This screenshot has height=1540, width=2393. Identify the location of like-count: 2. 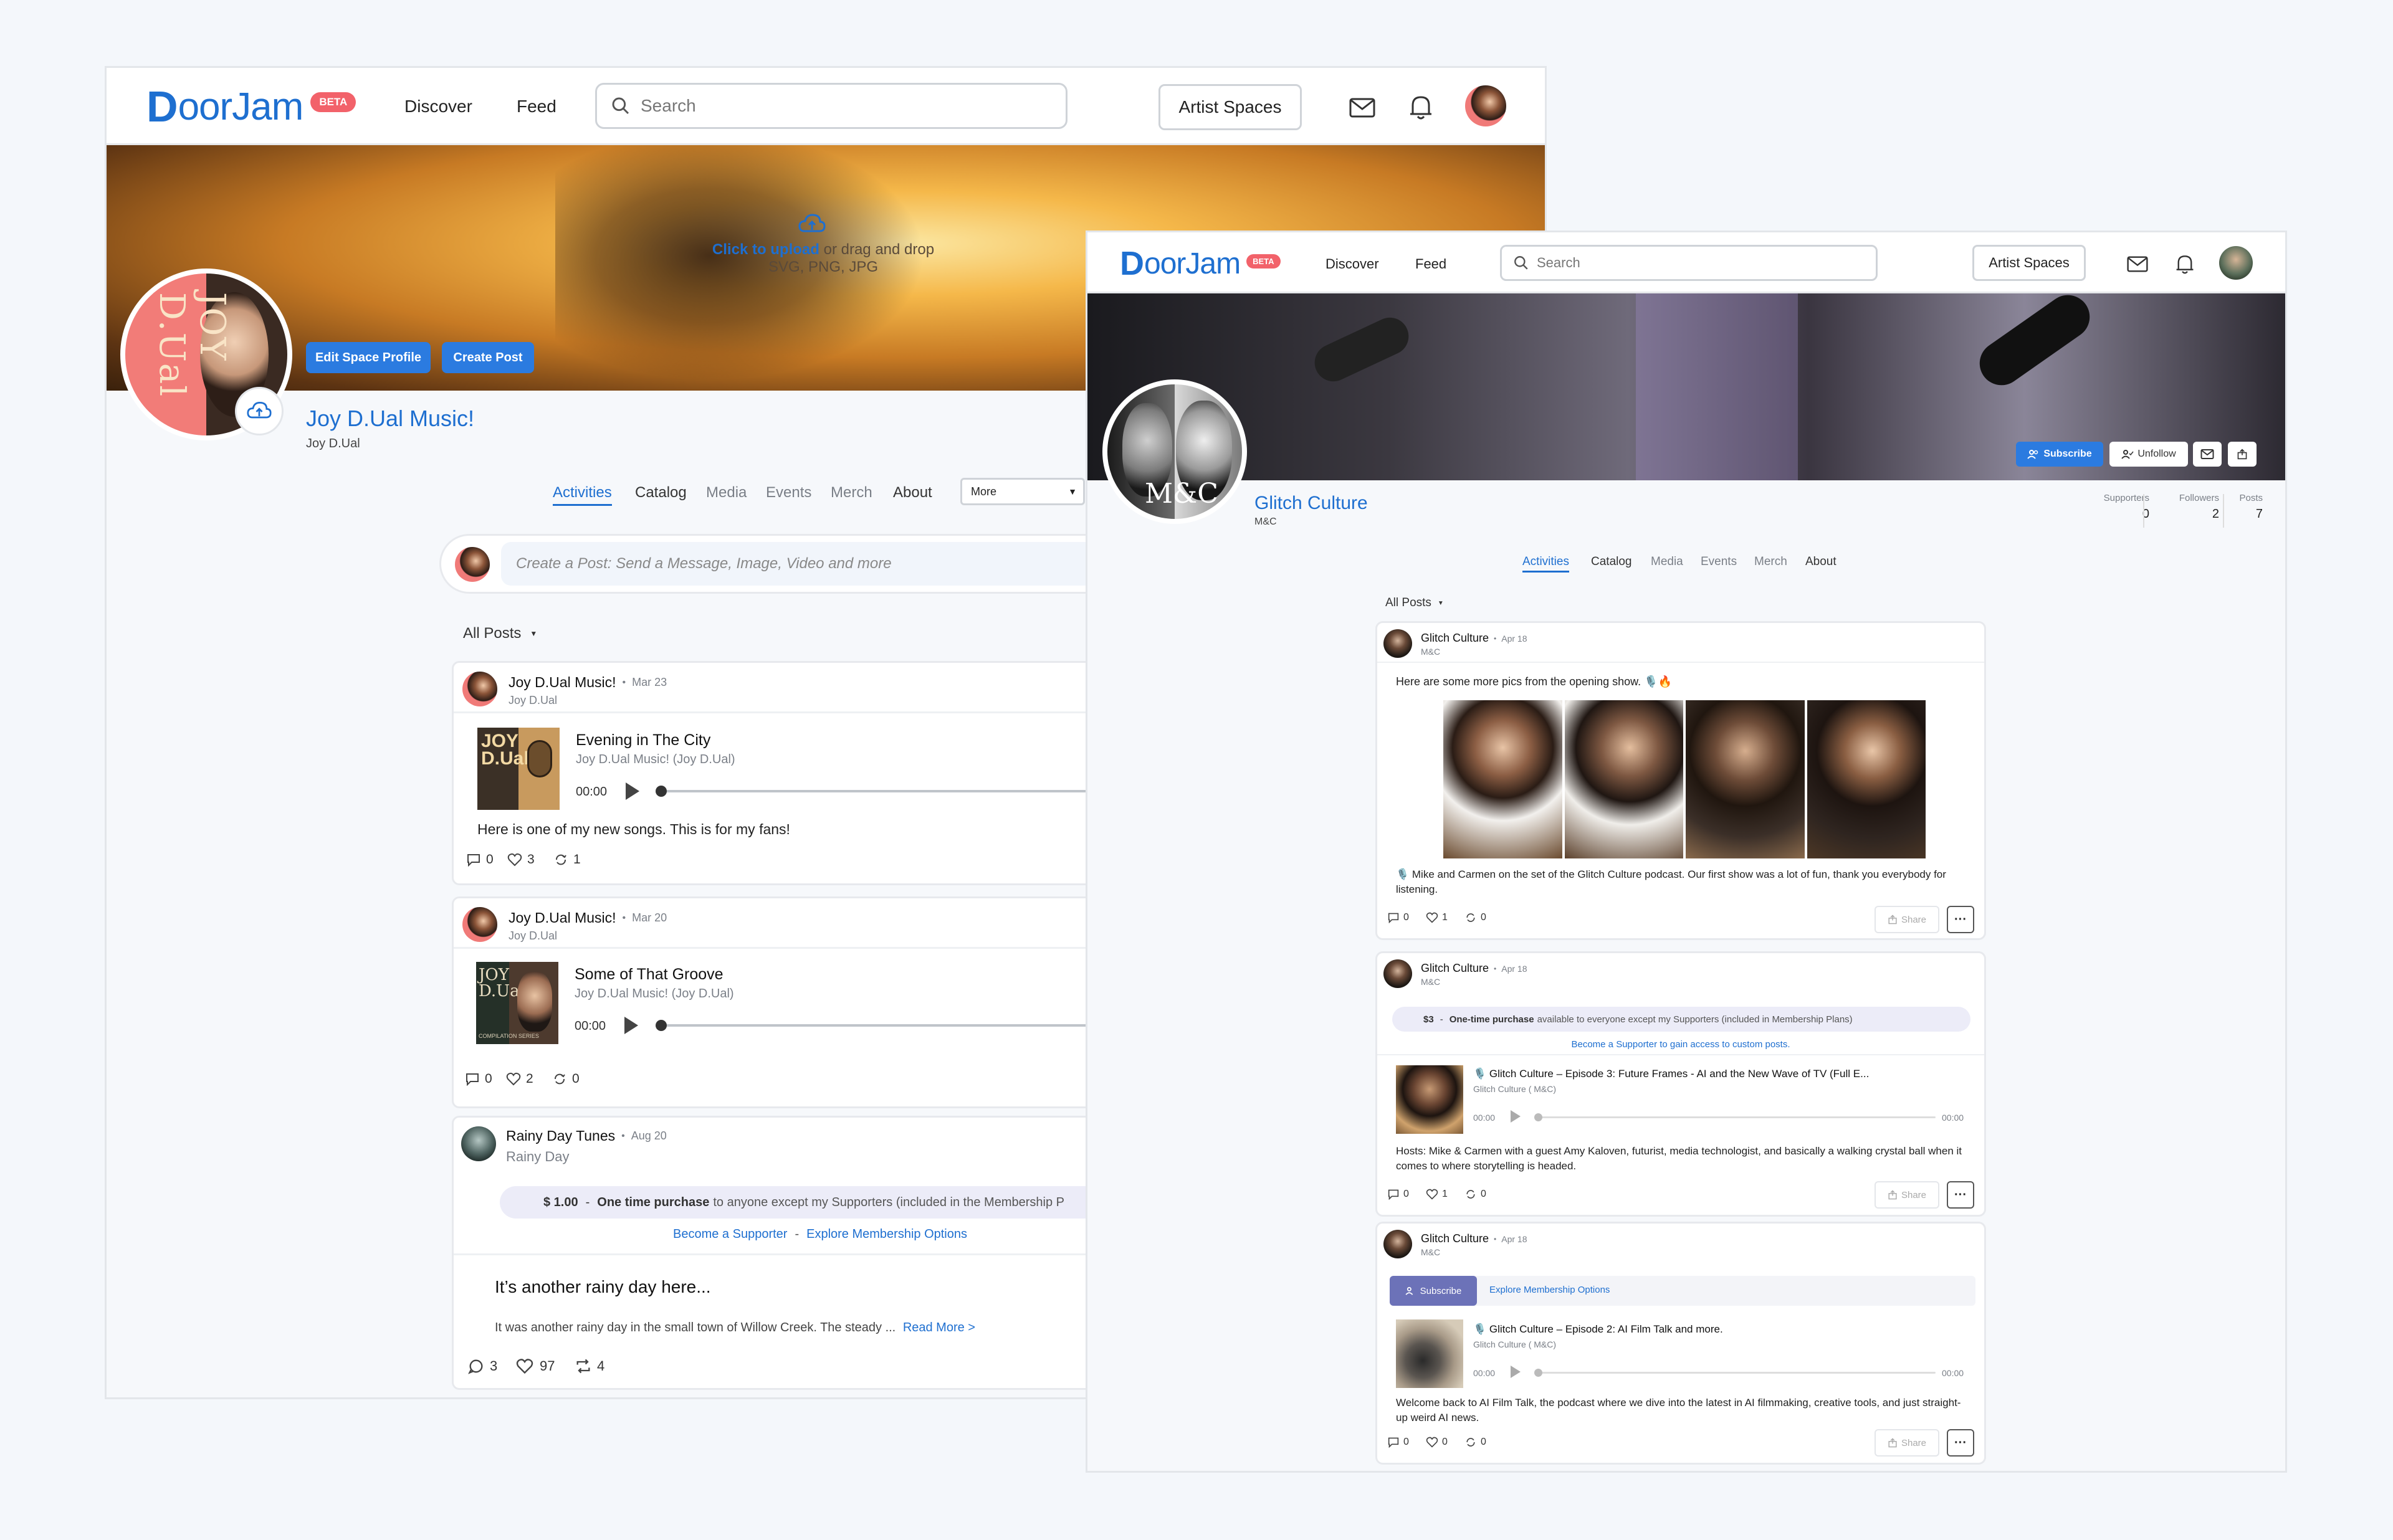
(519, 1079).